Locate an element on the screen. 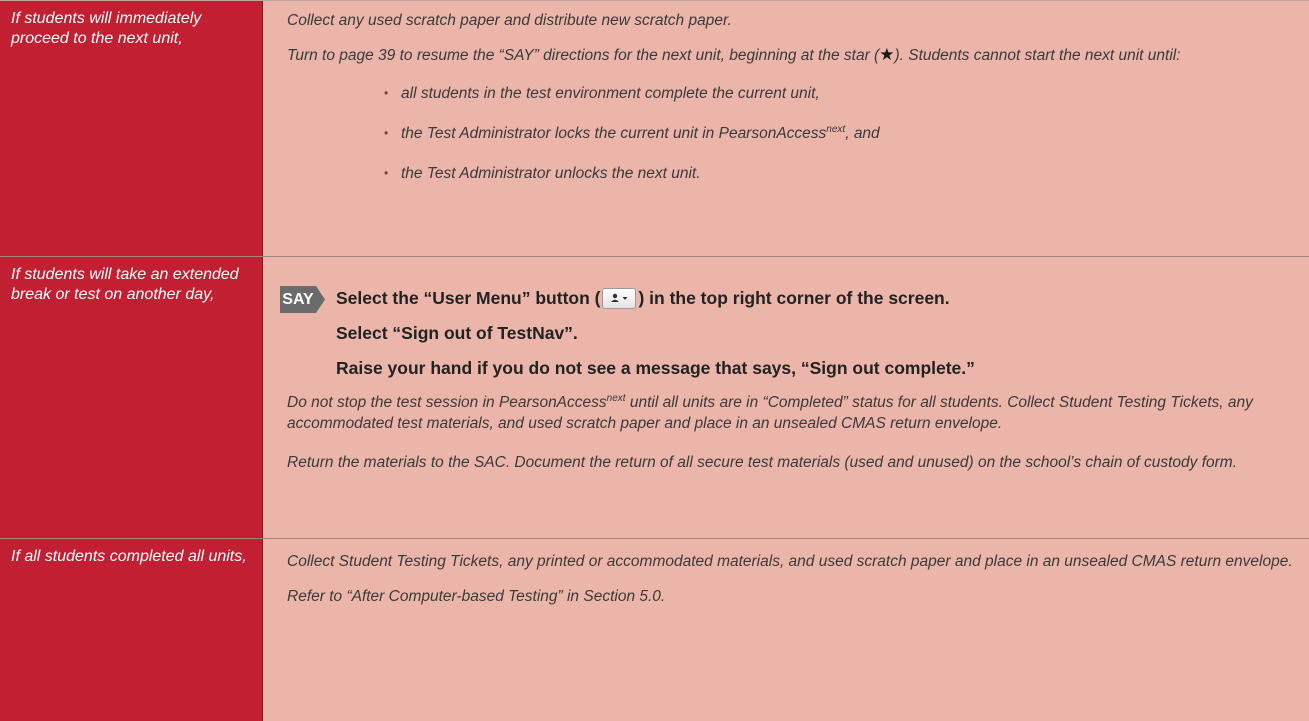 The width and height of the screenshot is (1309, 721). say-badge: SAY is located at coordinates (302, 299).